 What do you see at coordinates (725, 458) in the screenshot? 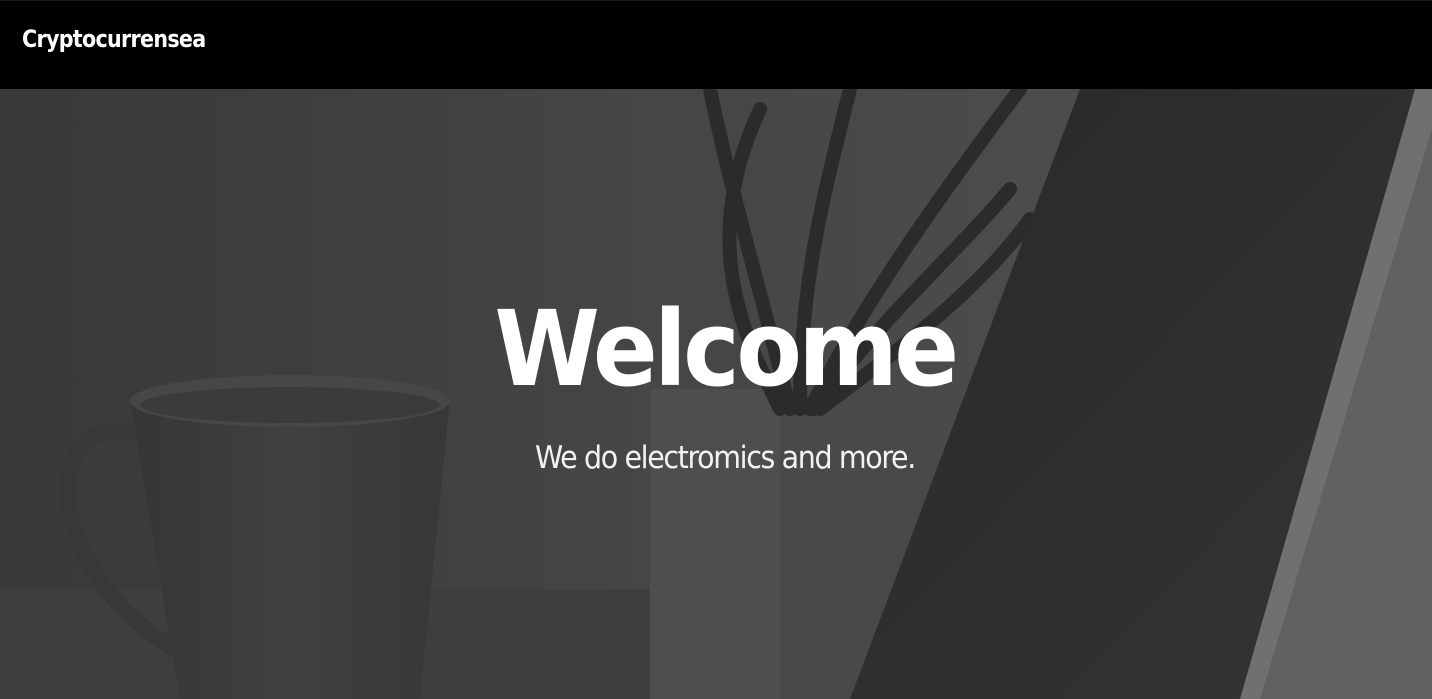
I see `hero-subtitle: We do electromics and more.` at bounding box center [725, 458].